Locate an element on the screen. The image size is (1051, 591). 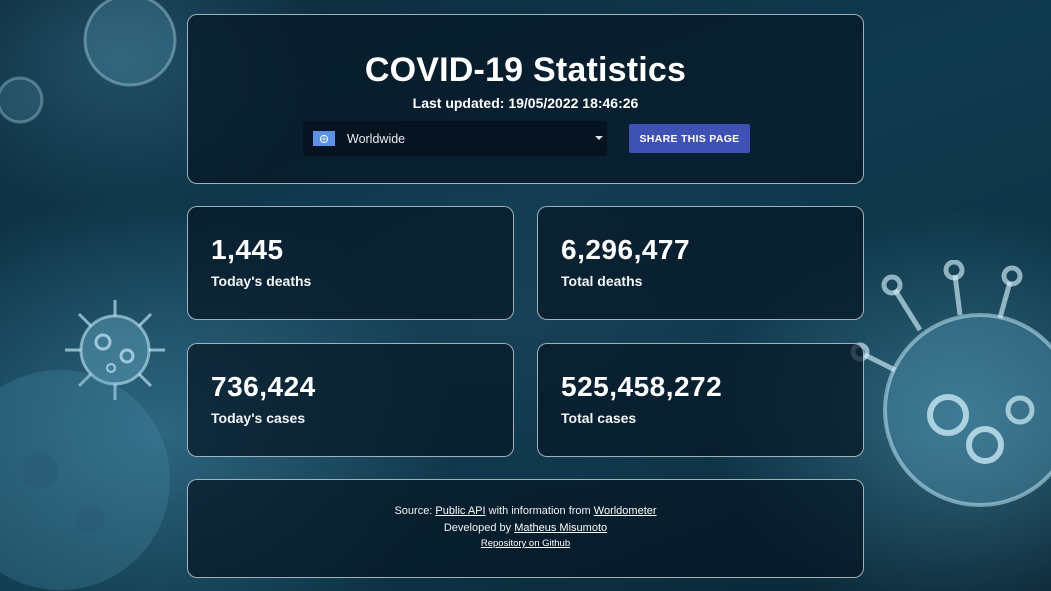
virus-background-bottom-left-icon is located at coordinates (85, 480).